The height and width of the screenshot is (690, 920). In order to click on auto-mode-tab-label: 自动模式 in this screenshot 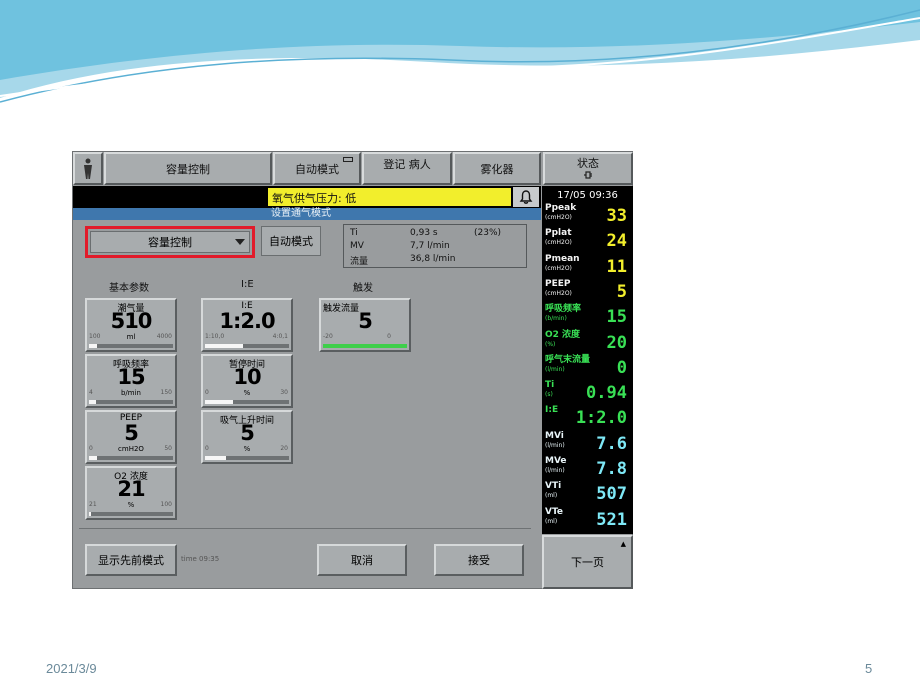, I will do `click(317, 169)`.